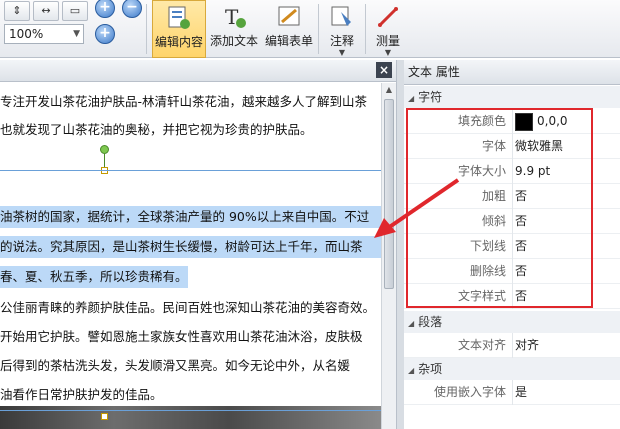  Describe the element at coordinates (183, 102) in the screenshot. I see `text-line: 专注开发山茶花油护肤品-林清轩山茶花油，越来越多人了解到山茶` at that location.